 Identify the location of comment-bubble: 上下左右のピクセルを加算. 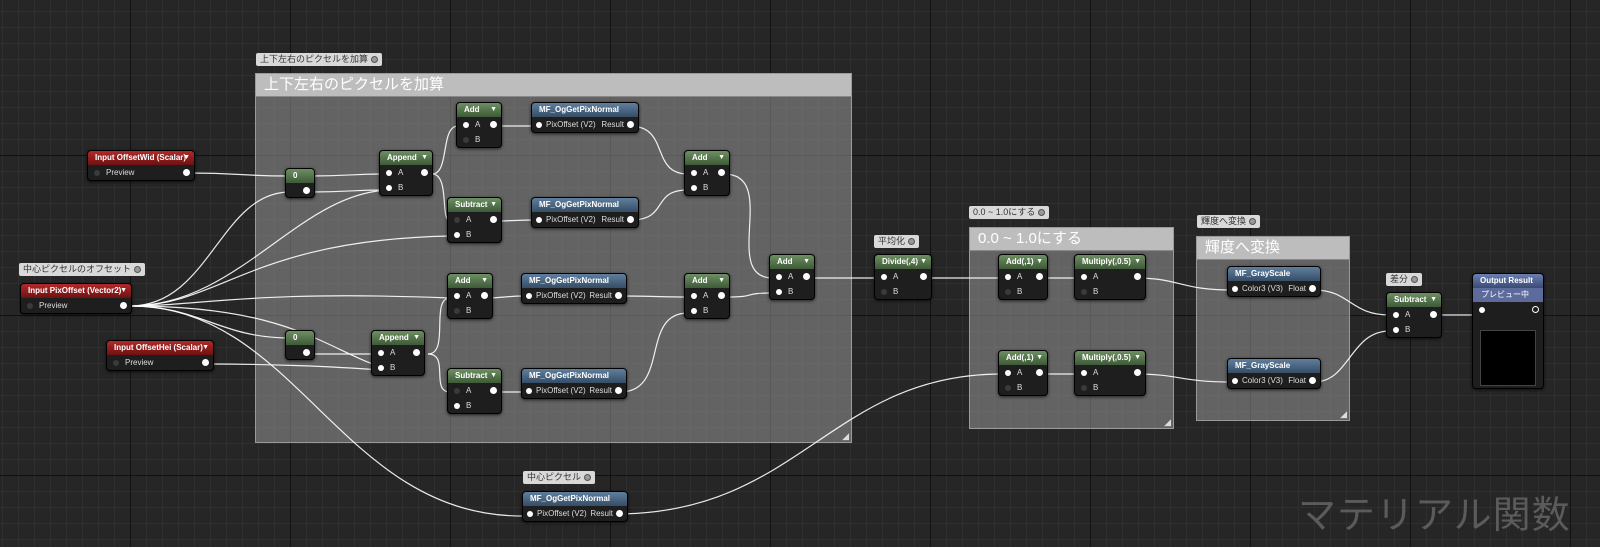
(319, 59).